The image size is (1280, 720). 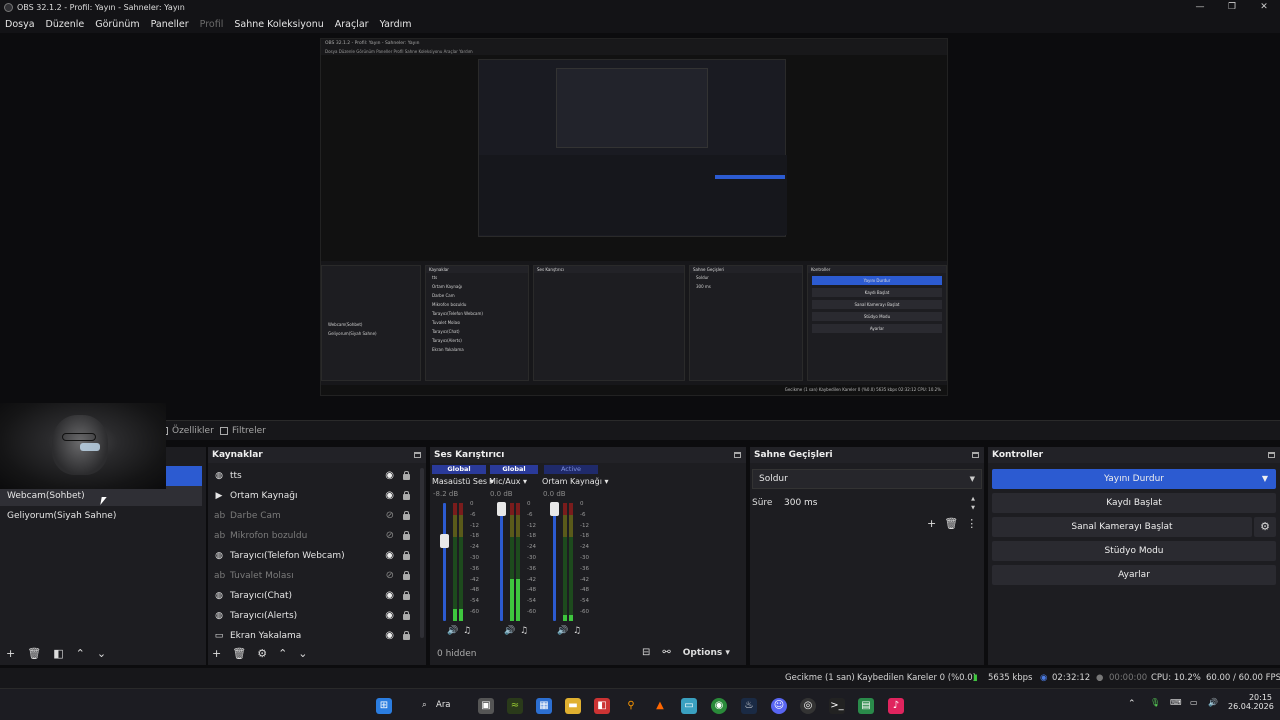 I want to click on start-record-button: Kaydı Başlat, so click(x=1134, y=503).